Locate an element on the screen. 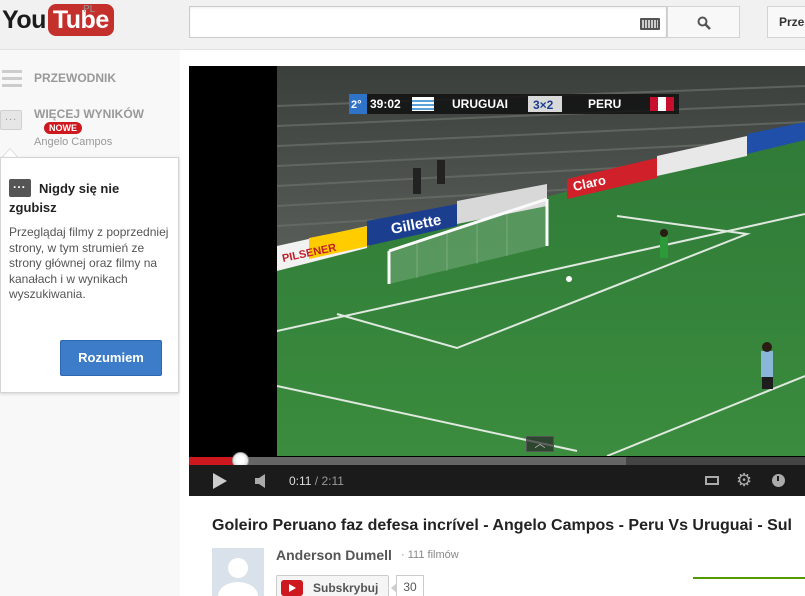 The height and width of the screenshot is (596, 805). youtube-logo: You Tube PL is located at coordinates (58, 20).